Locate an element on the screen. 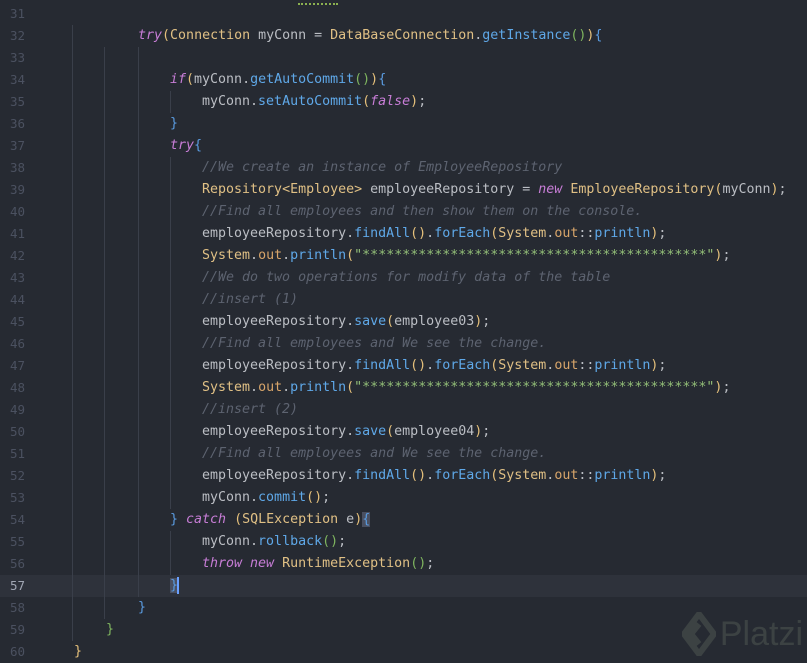 The height and width of the screenshot is (663, 807). line-number: 48 is located at coordinates (12, 388).